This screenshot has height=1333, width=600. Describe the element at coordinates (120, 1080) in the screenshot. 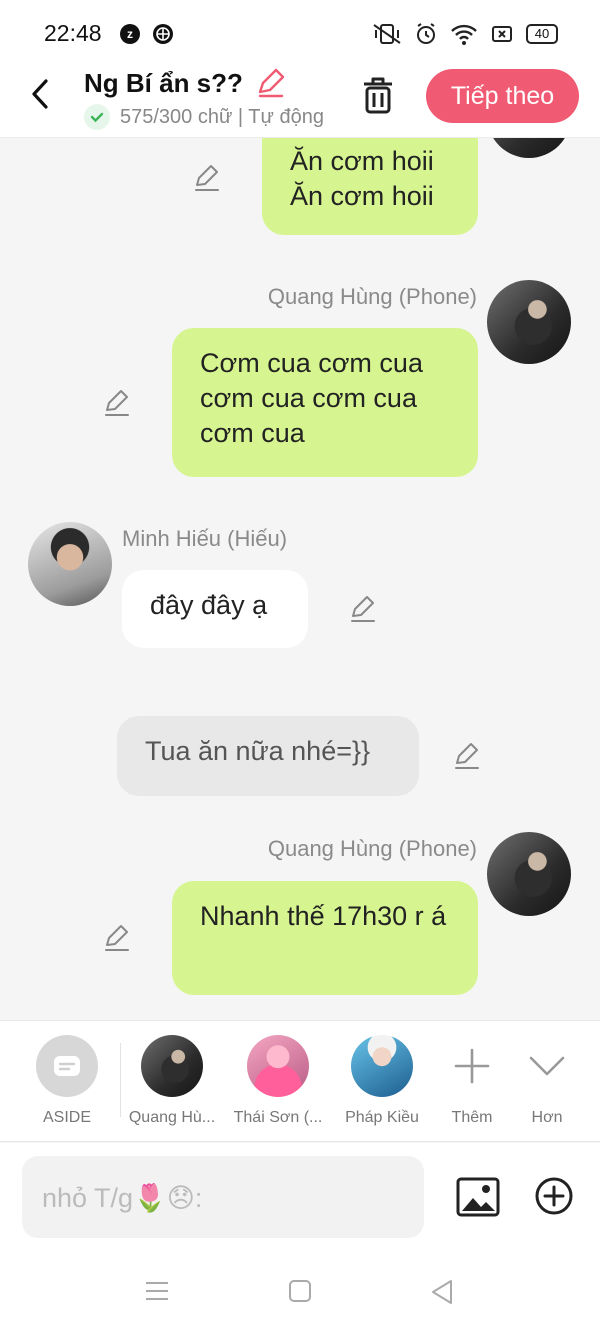

I see `divider` at that location.